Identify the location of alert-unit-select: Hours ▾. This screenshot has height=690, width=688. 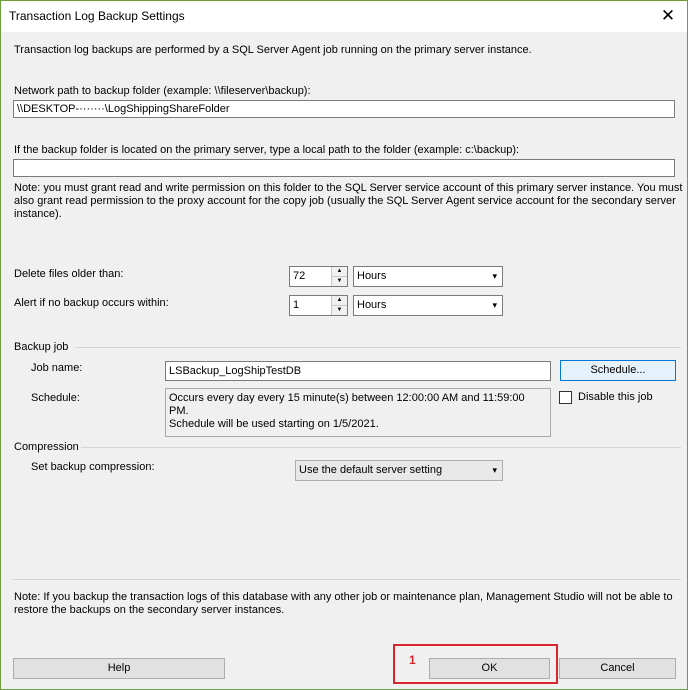
(428, 305).